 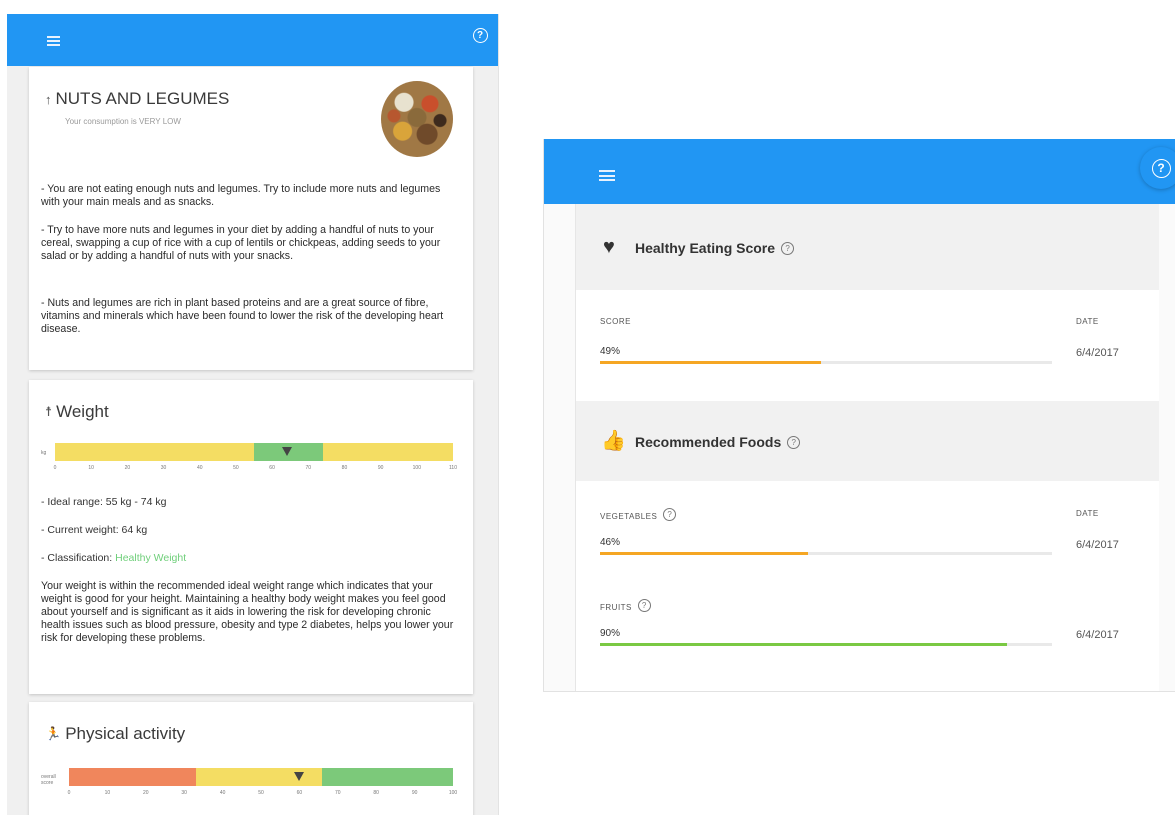 What do you see at coordinates (1097, 635) in the screenshot?
I see `fruits-date: 6/4/2017` at bounding box center [1097, 635].